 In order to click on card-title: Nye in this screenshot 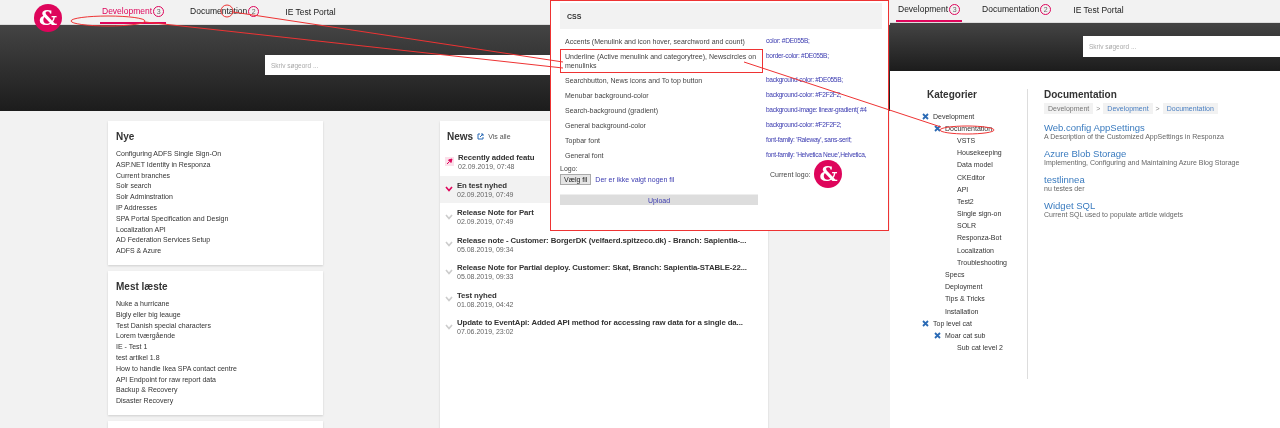, I will do `click(126, 136)`.